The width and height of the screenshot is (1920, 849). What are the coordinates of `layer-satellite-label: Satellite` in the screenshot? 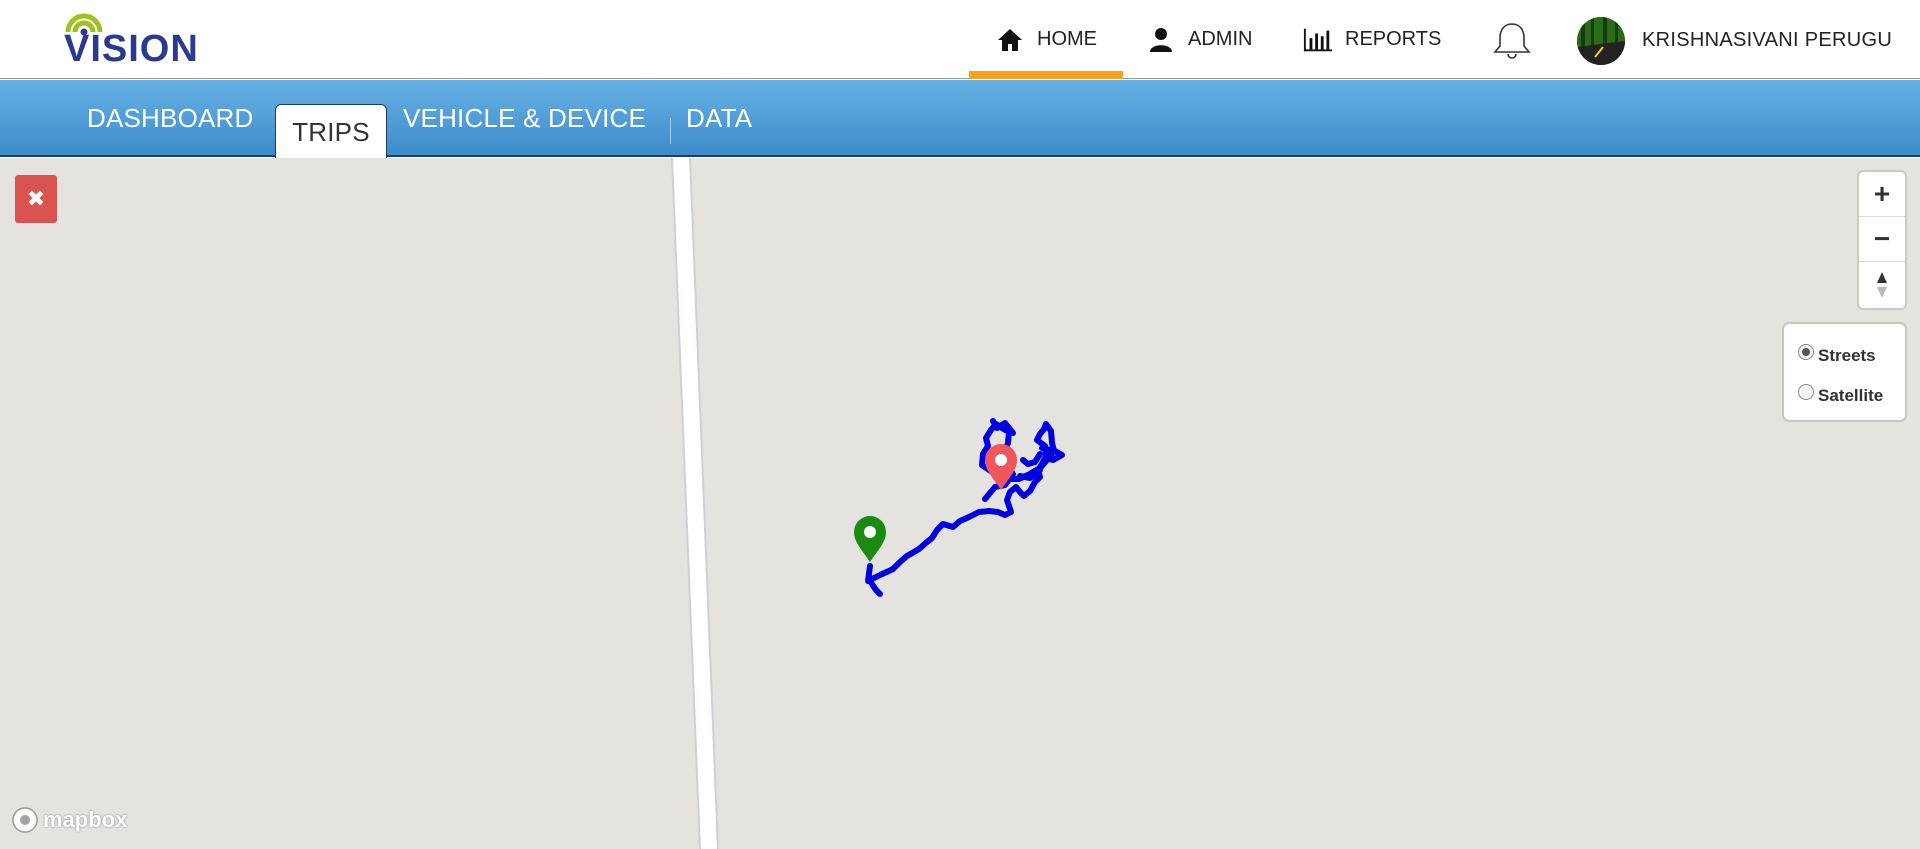 It's located at (1851, 395).